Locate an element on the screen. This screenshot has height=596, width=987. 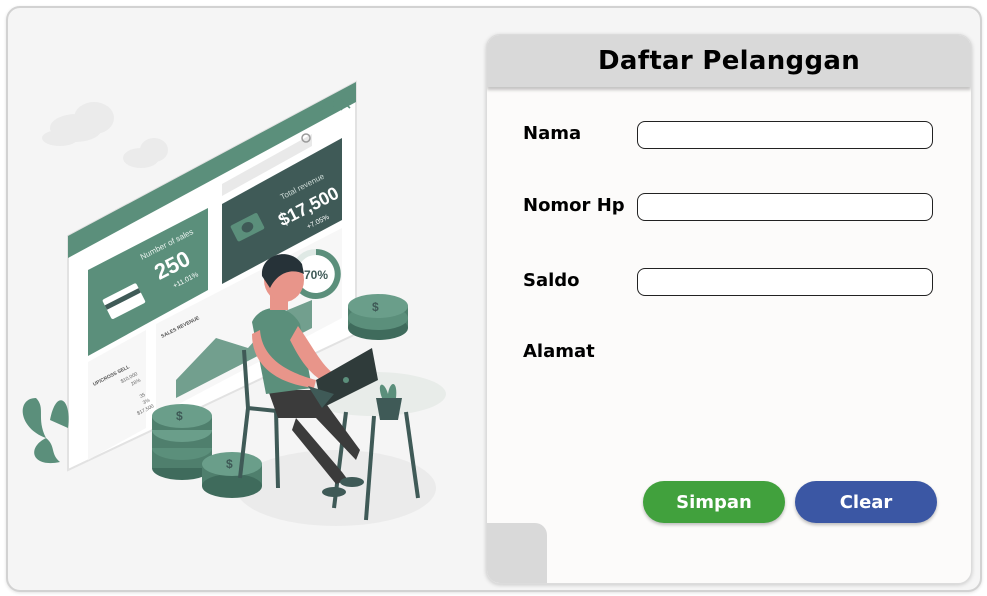
name-label: Nama is located at coordinates (552, 133).